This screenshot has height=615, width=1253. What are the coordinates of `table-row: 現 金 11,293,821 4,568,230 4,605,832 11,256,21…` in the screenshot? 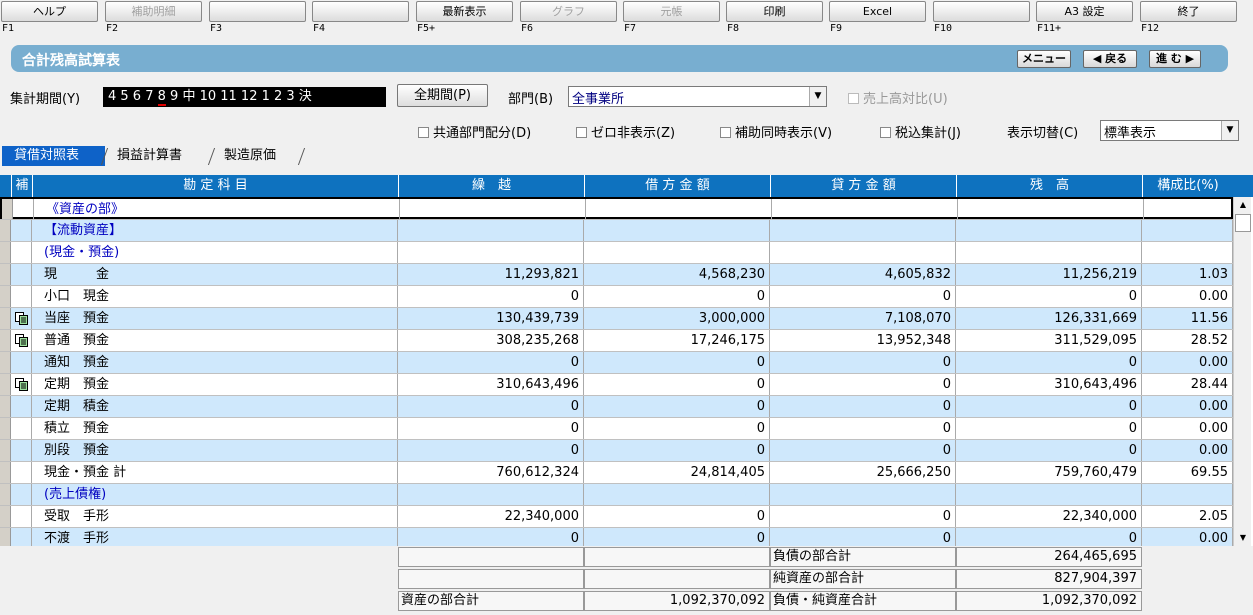 It's located at (616, 274).